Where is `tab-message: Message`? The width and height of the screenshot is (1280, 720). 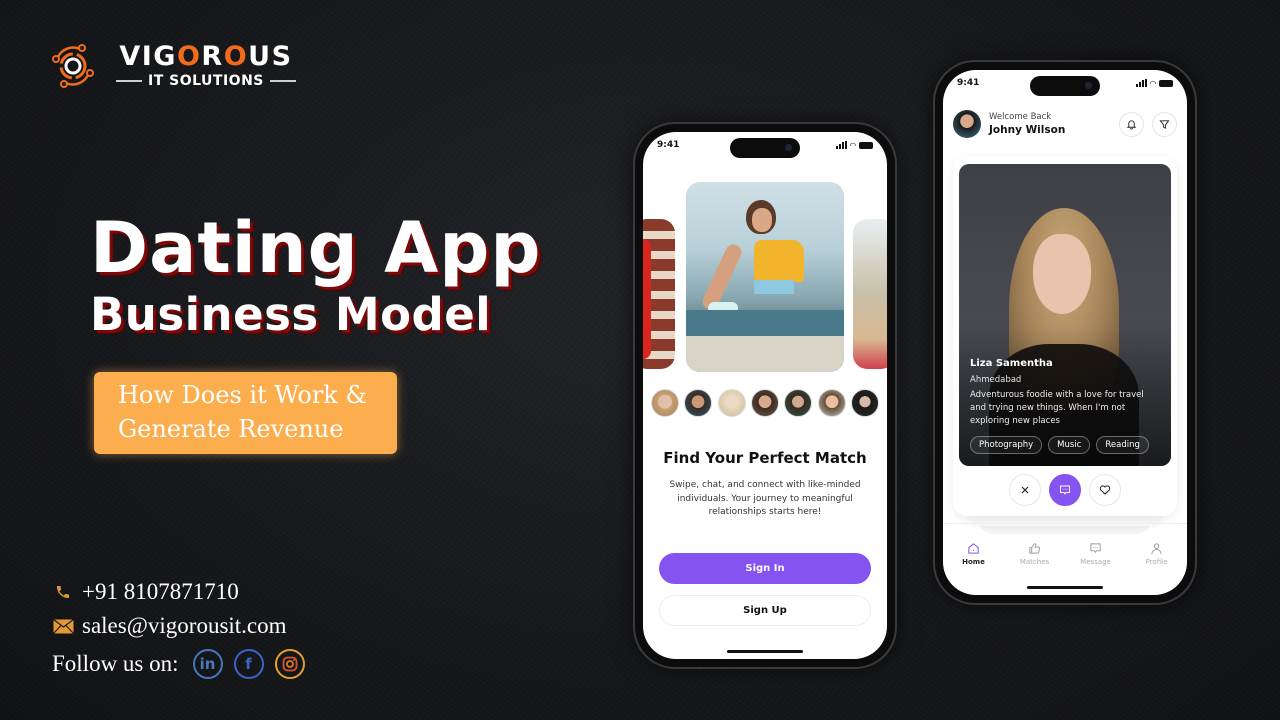
tab-message: Message is located at coordinates (1096, 554).